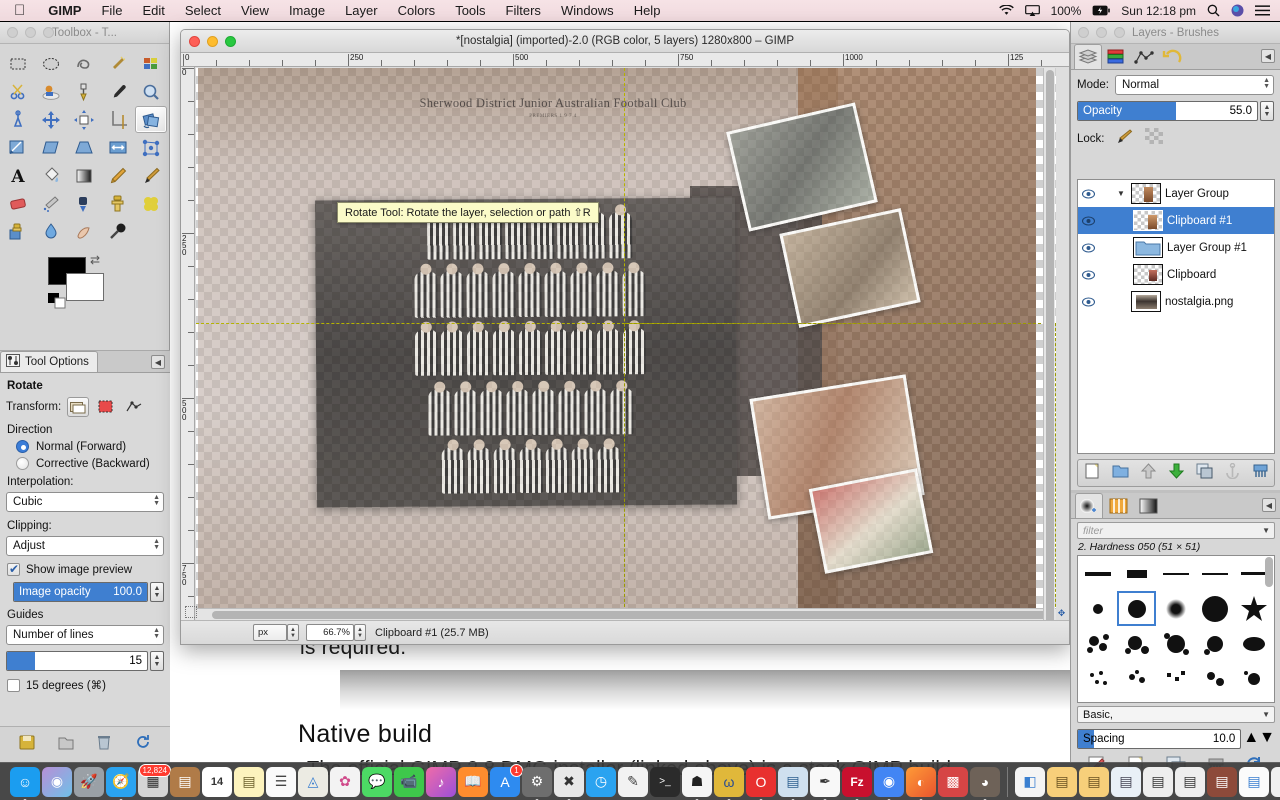  What do you see at coordinates (27, 744) in the screenshot?
I see `save-tool-options-button` at bounding box center [27, 744].